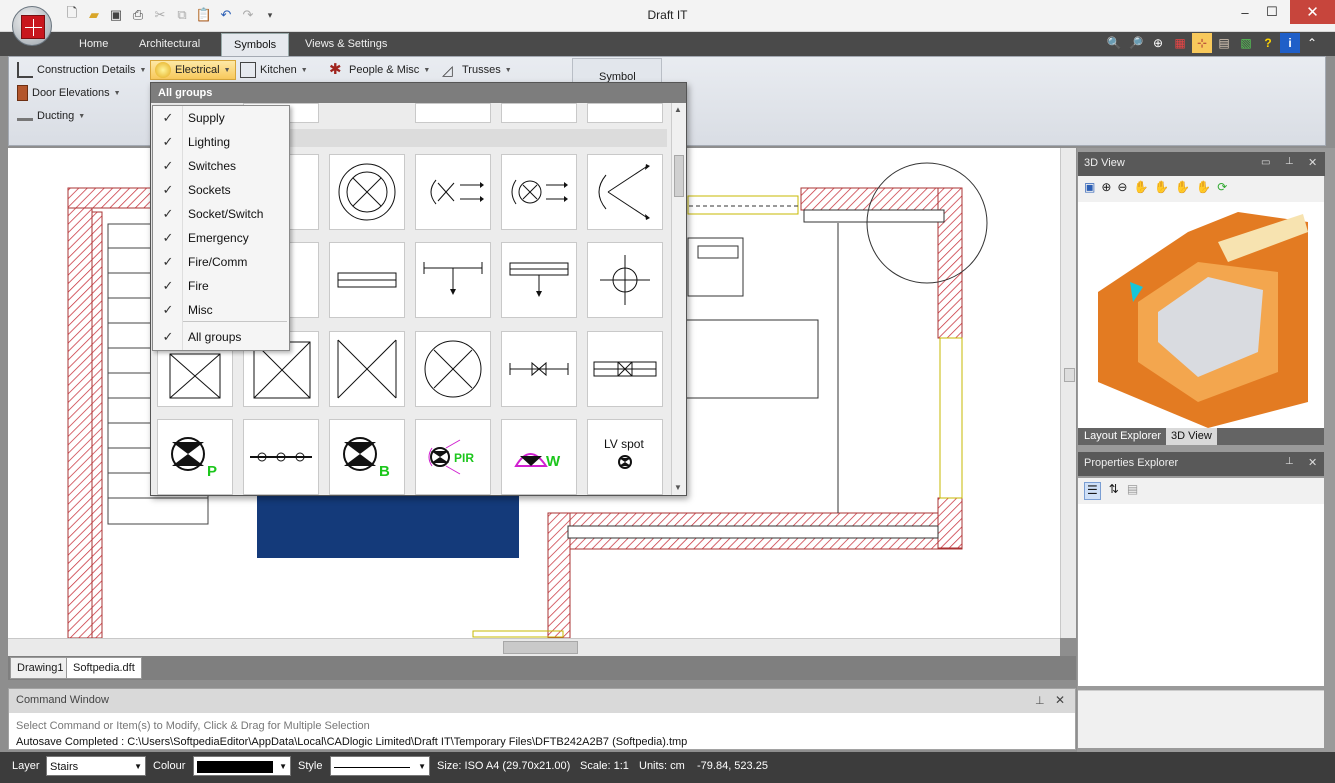 This screenshot has height=783, width=1335. Describe the element at coordinates (1268, 43) in the screenshot. I see `help-icon: ?` at that location.